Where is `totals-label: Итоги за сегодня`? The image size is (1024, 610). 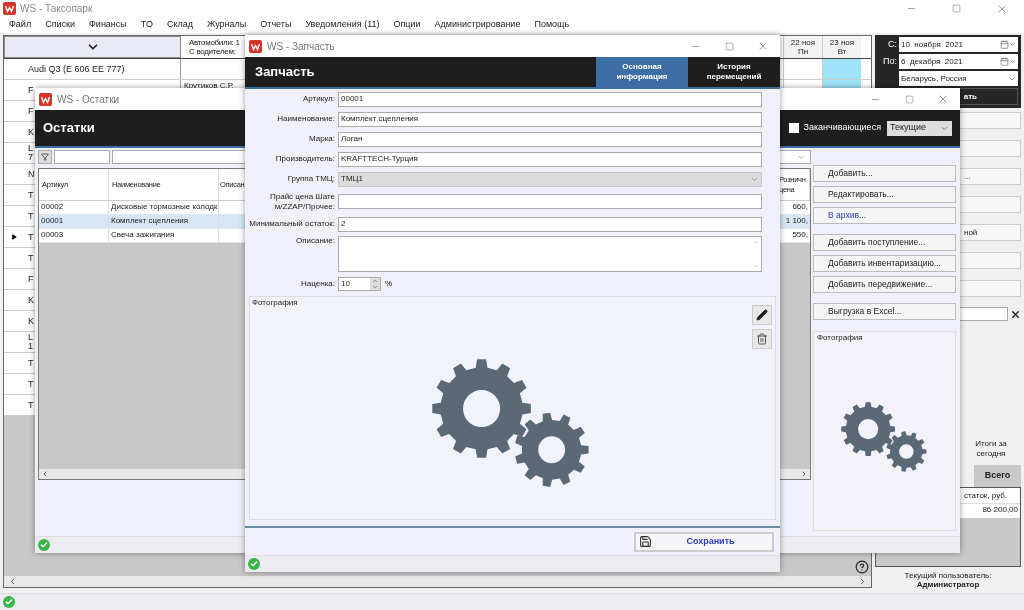
totals-label: Итоги за сегодня is located at coordinates (991, 449).